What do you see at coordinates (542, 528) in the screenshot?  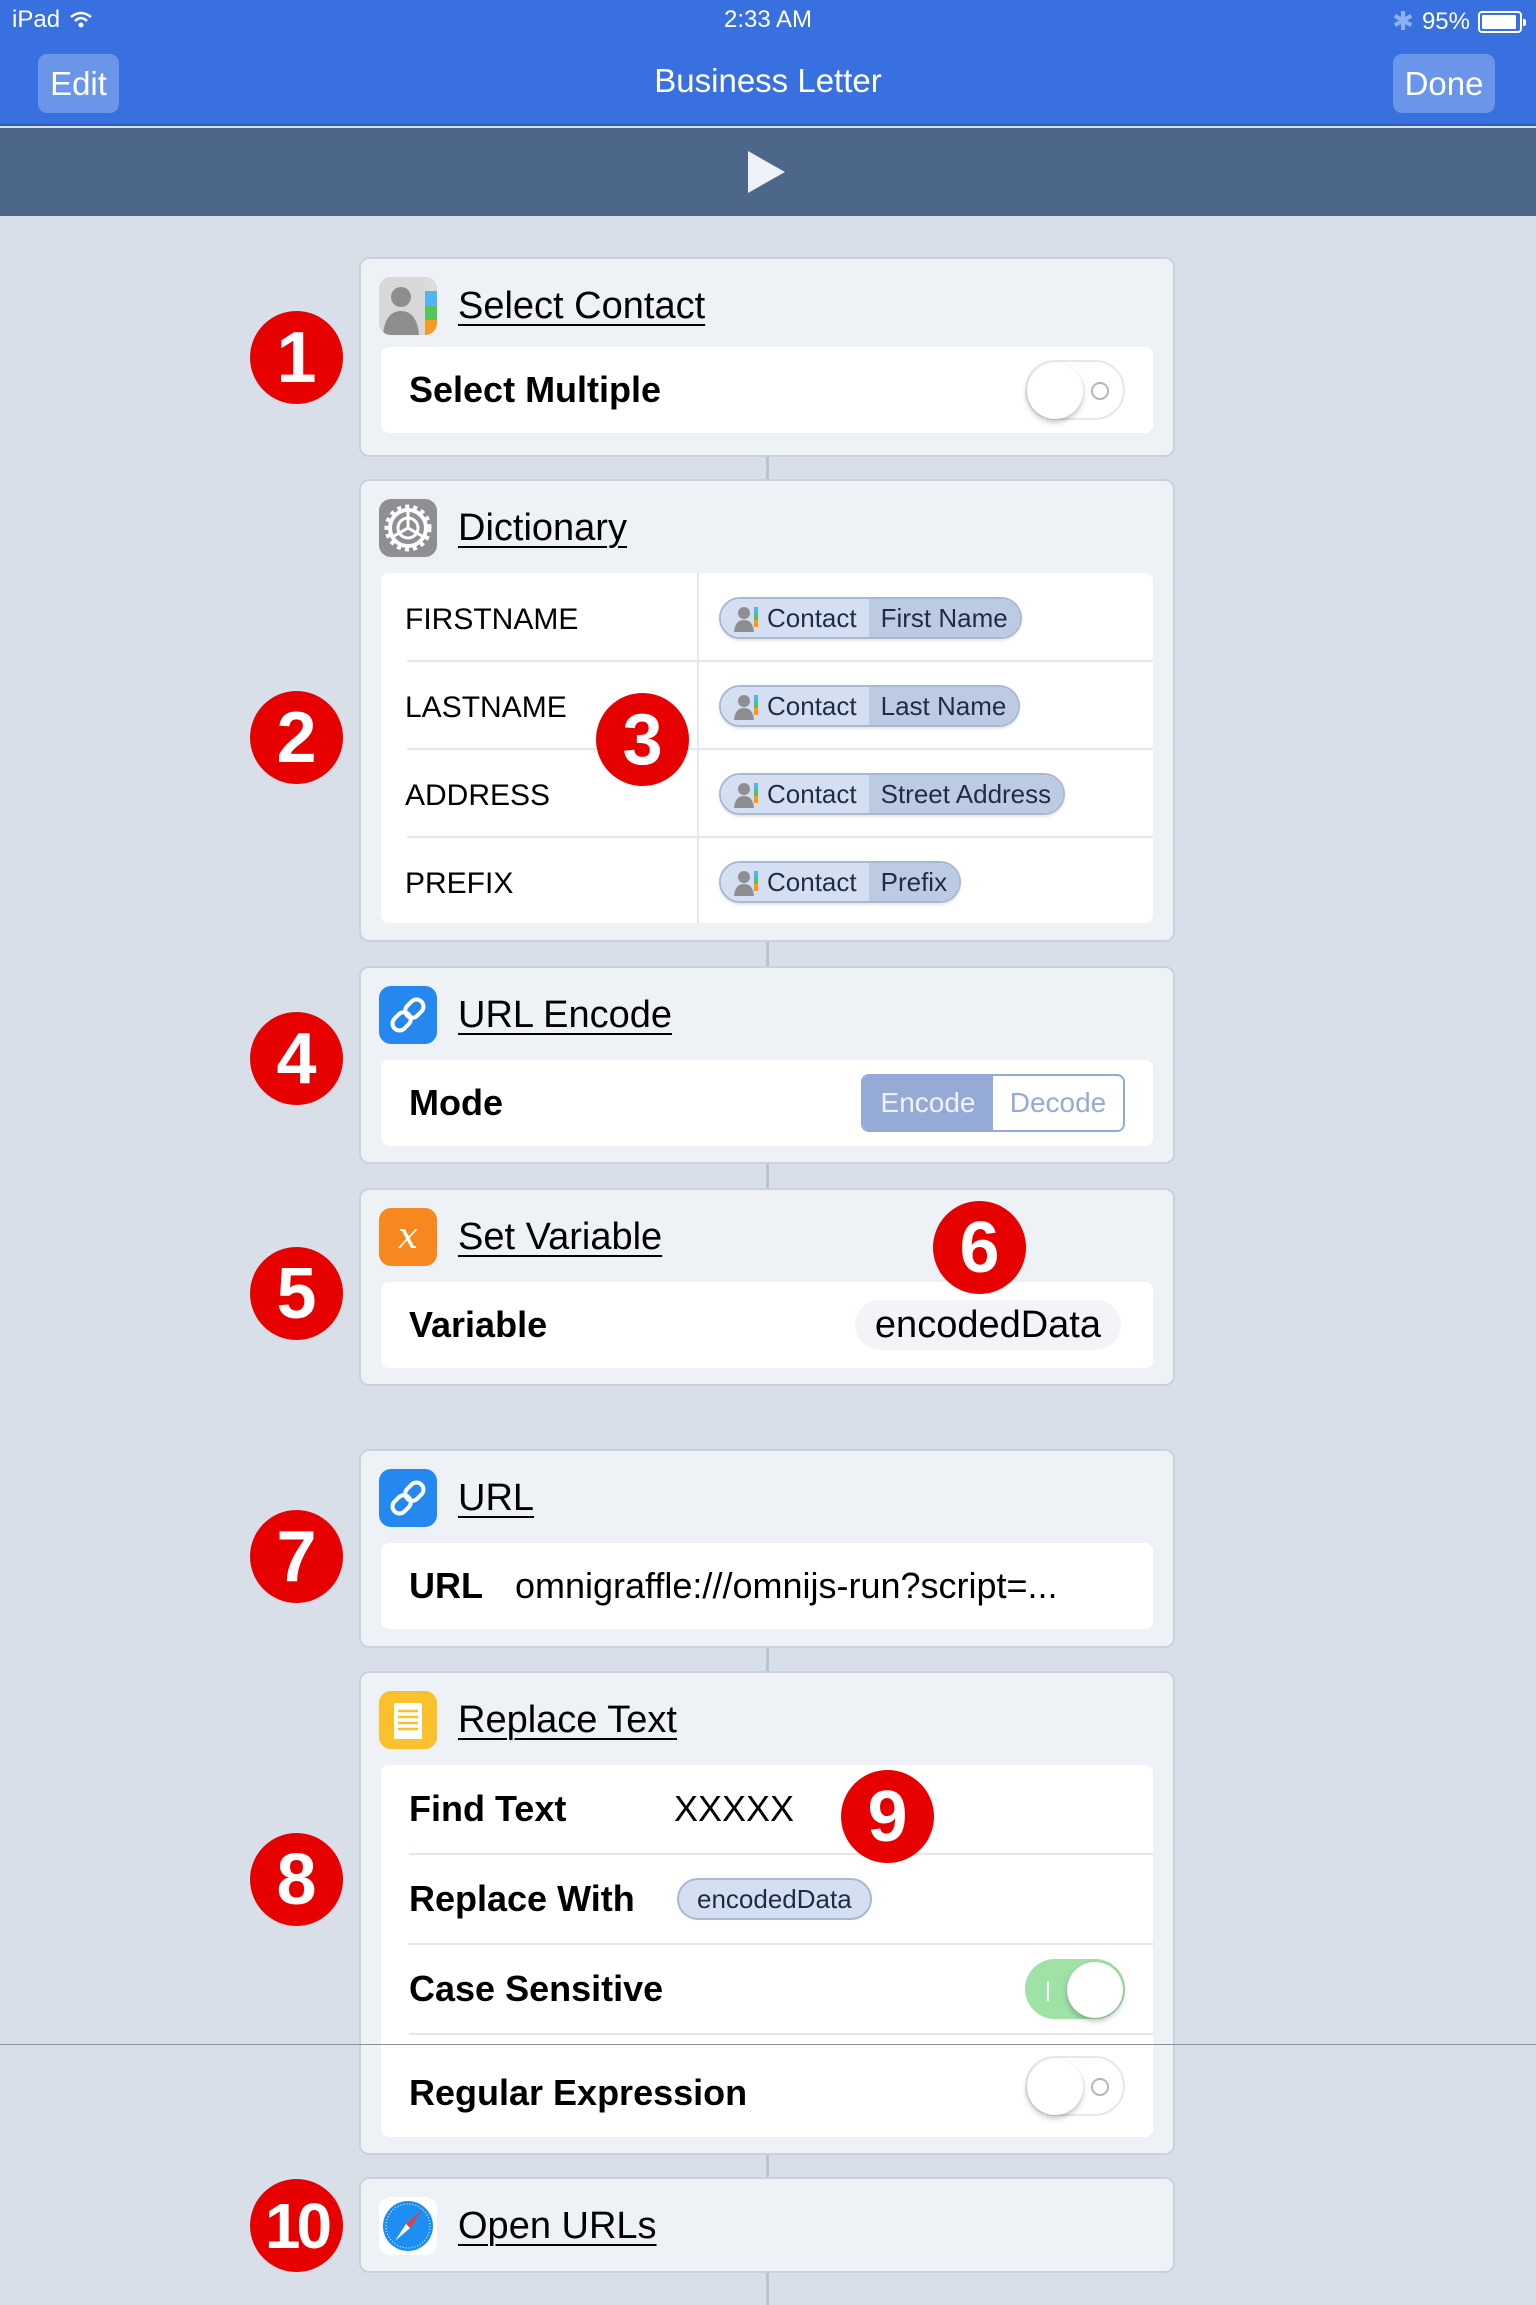 I see `action-title: Dictionary` at bounding box center [542, 528].